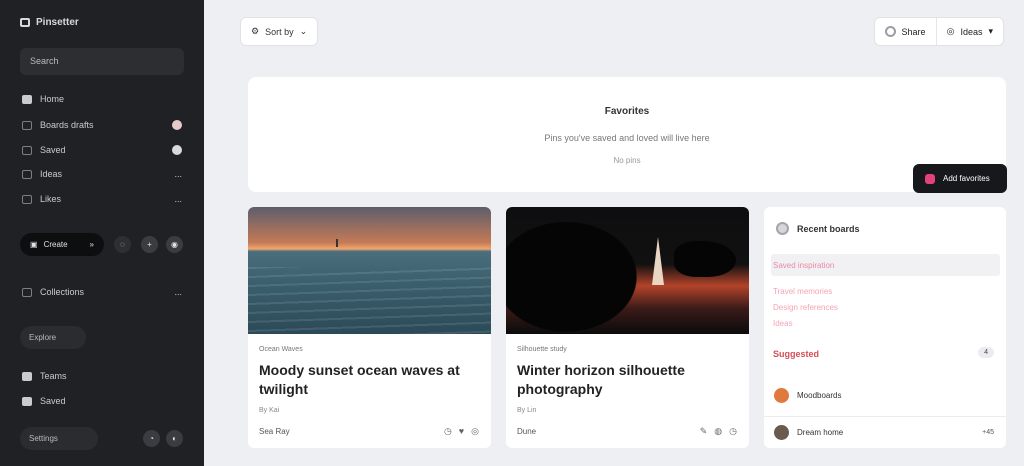 The height and width of the screenshot is (466, 1024). I want to click on divider, so click(885, 416).